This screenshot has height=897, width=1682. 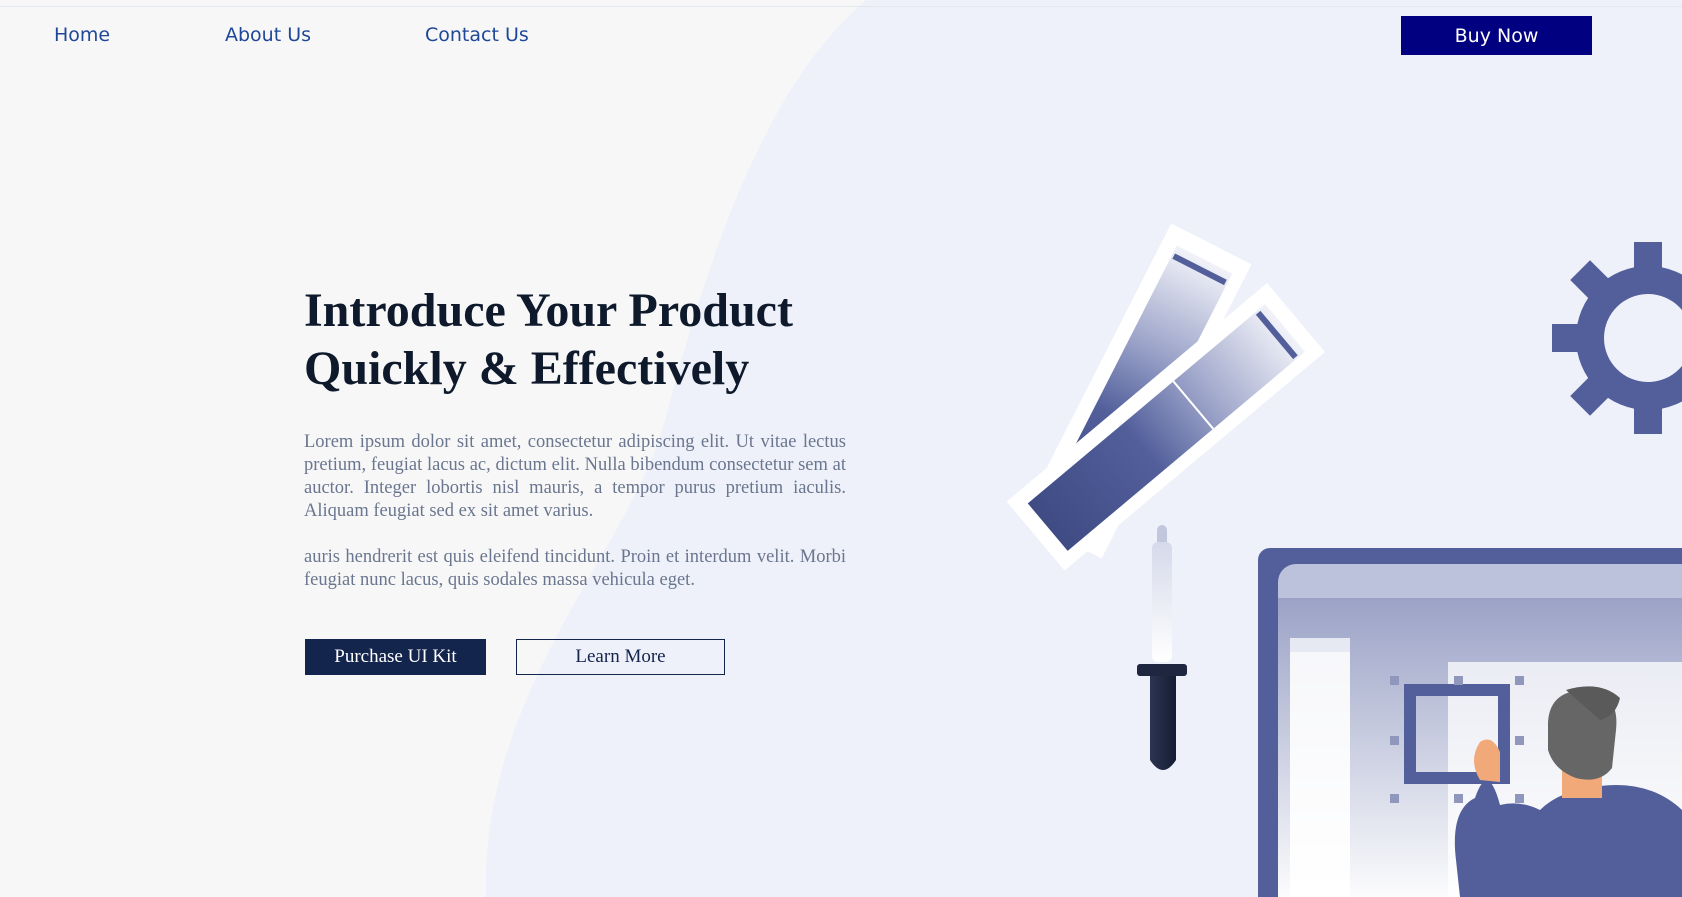 What do you see at coordinates (1165, 397) in the screenshot?
I see `color-swatches-icon` at bounding box center [1165, 397].